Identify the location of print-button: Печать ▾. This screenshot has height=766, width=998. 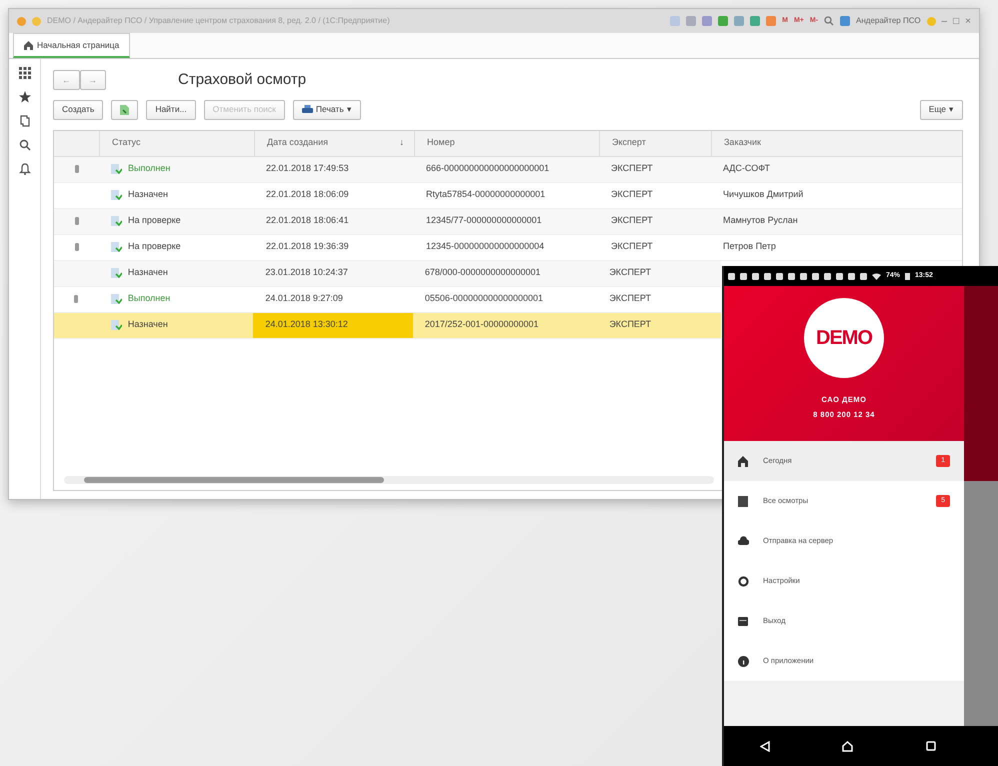
(326, 110).